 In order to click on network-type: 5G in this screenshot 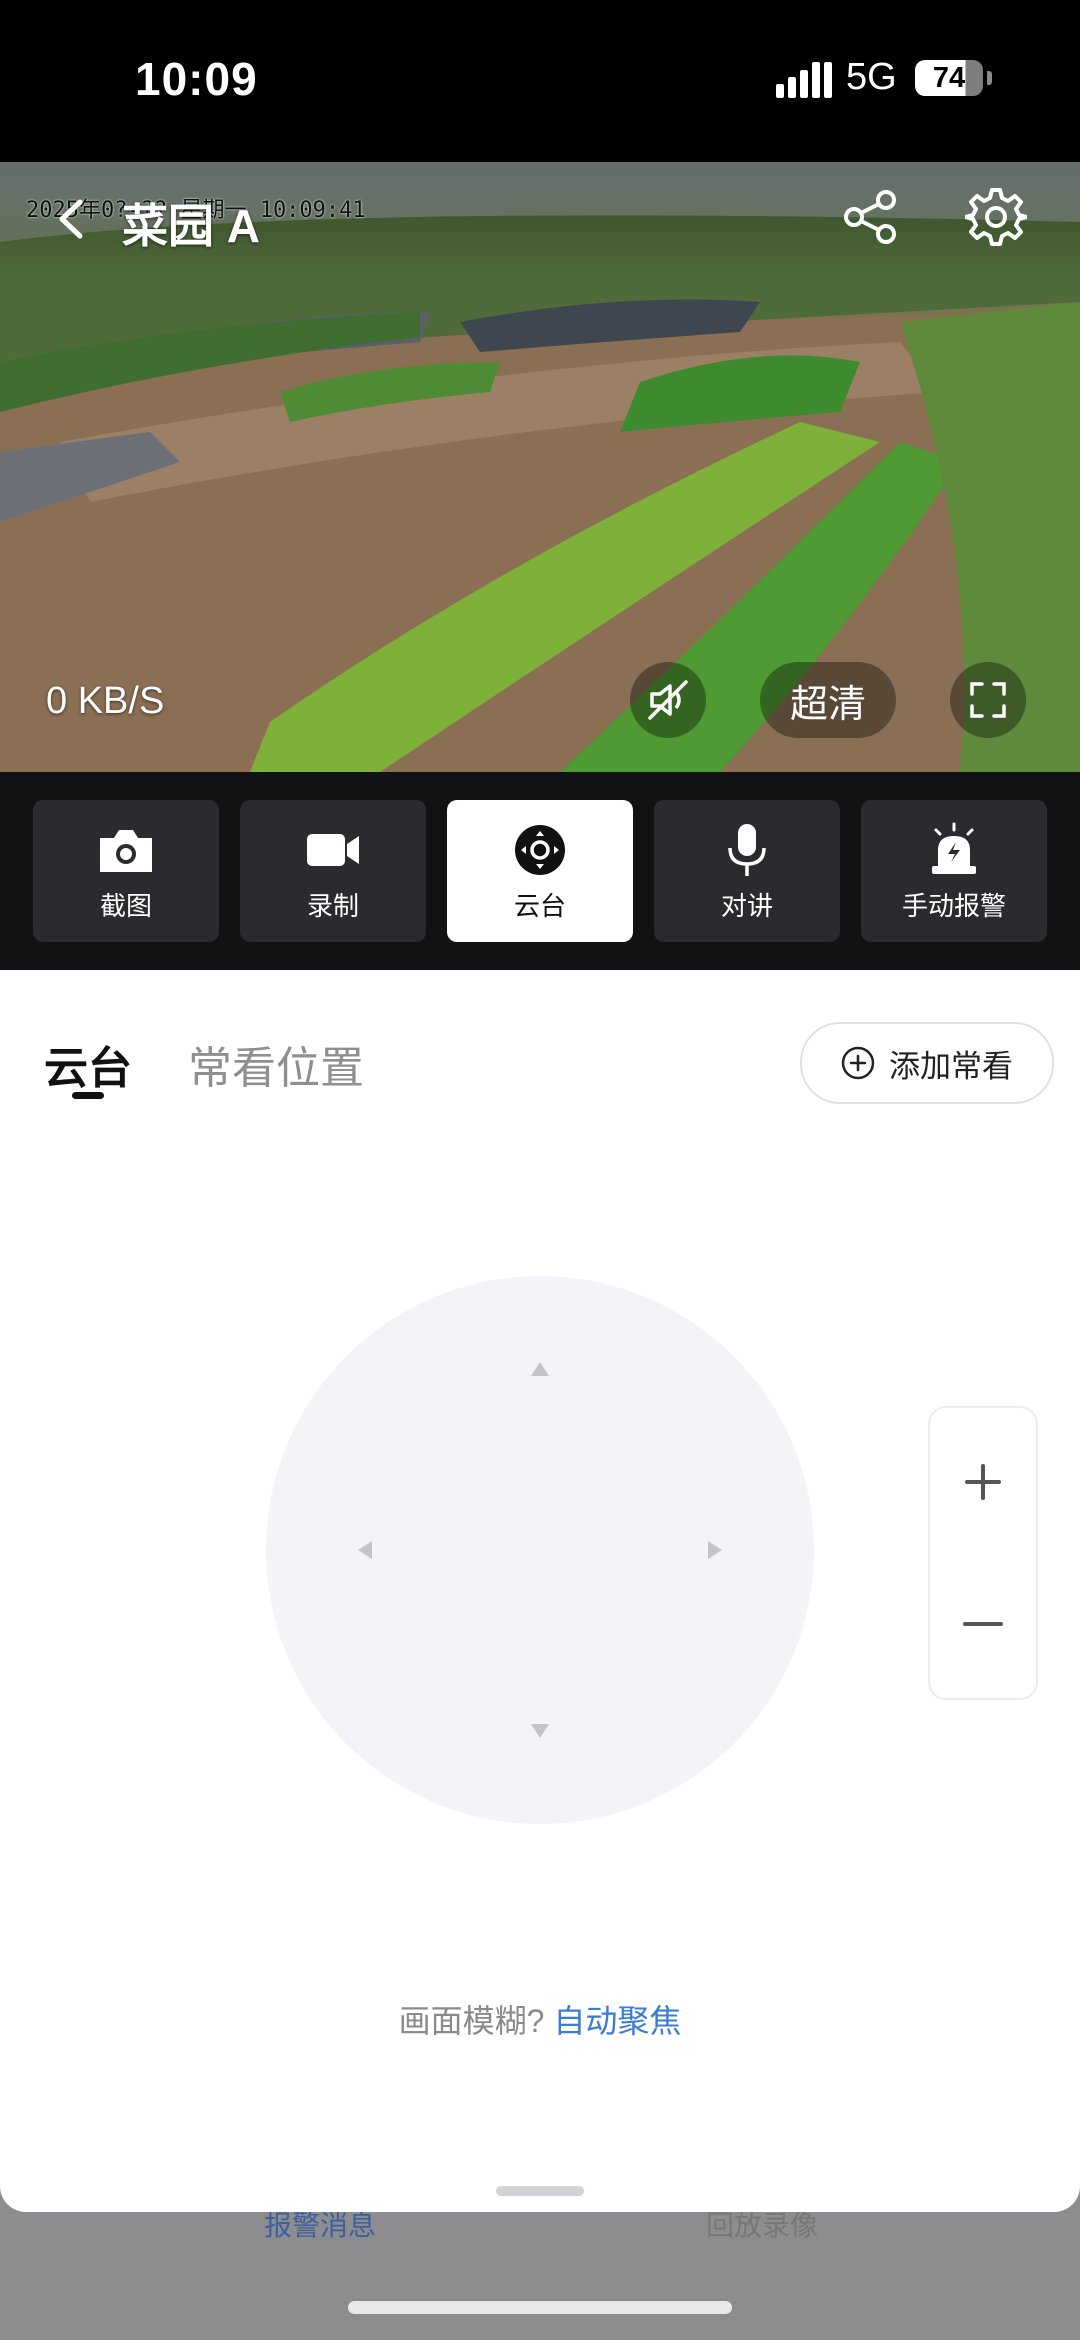, I will do `click(871, 77)`.